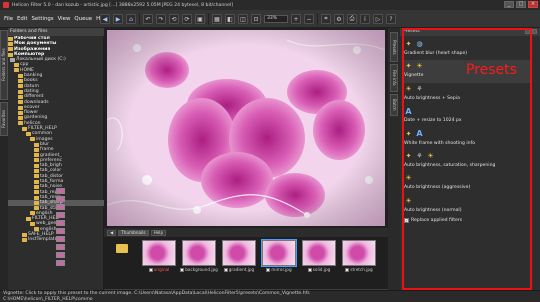 The image size is (540, 302). Describe the element at coordinates (64, 19) in the screenshot. I see `menu-view: View` at that location.